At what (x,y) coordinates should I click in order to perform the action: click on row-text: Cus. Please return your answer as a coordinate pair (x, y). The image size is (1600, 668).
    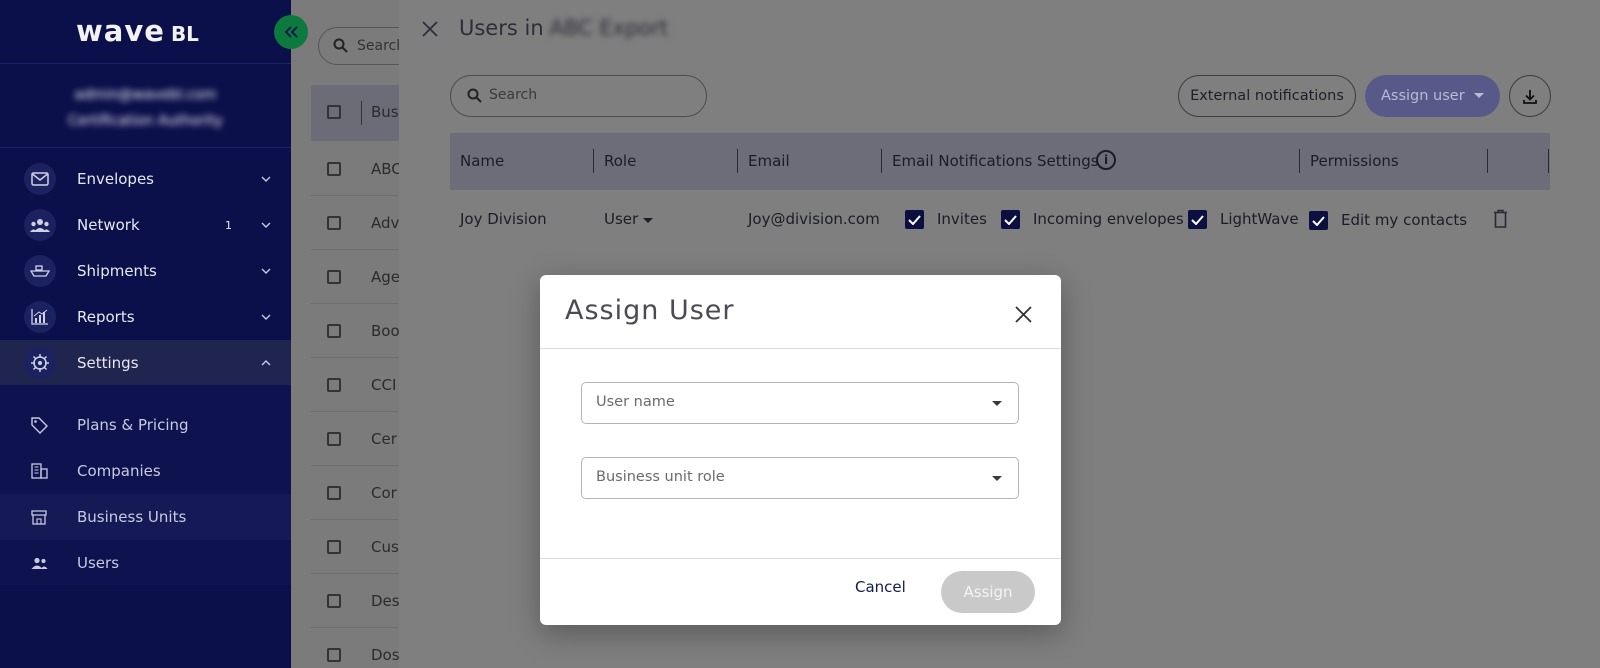
    Looking at the image, I should click on (385, 547).